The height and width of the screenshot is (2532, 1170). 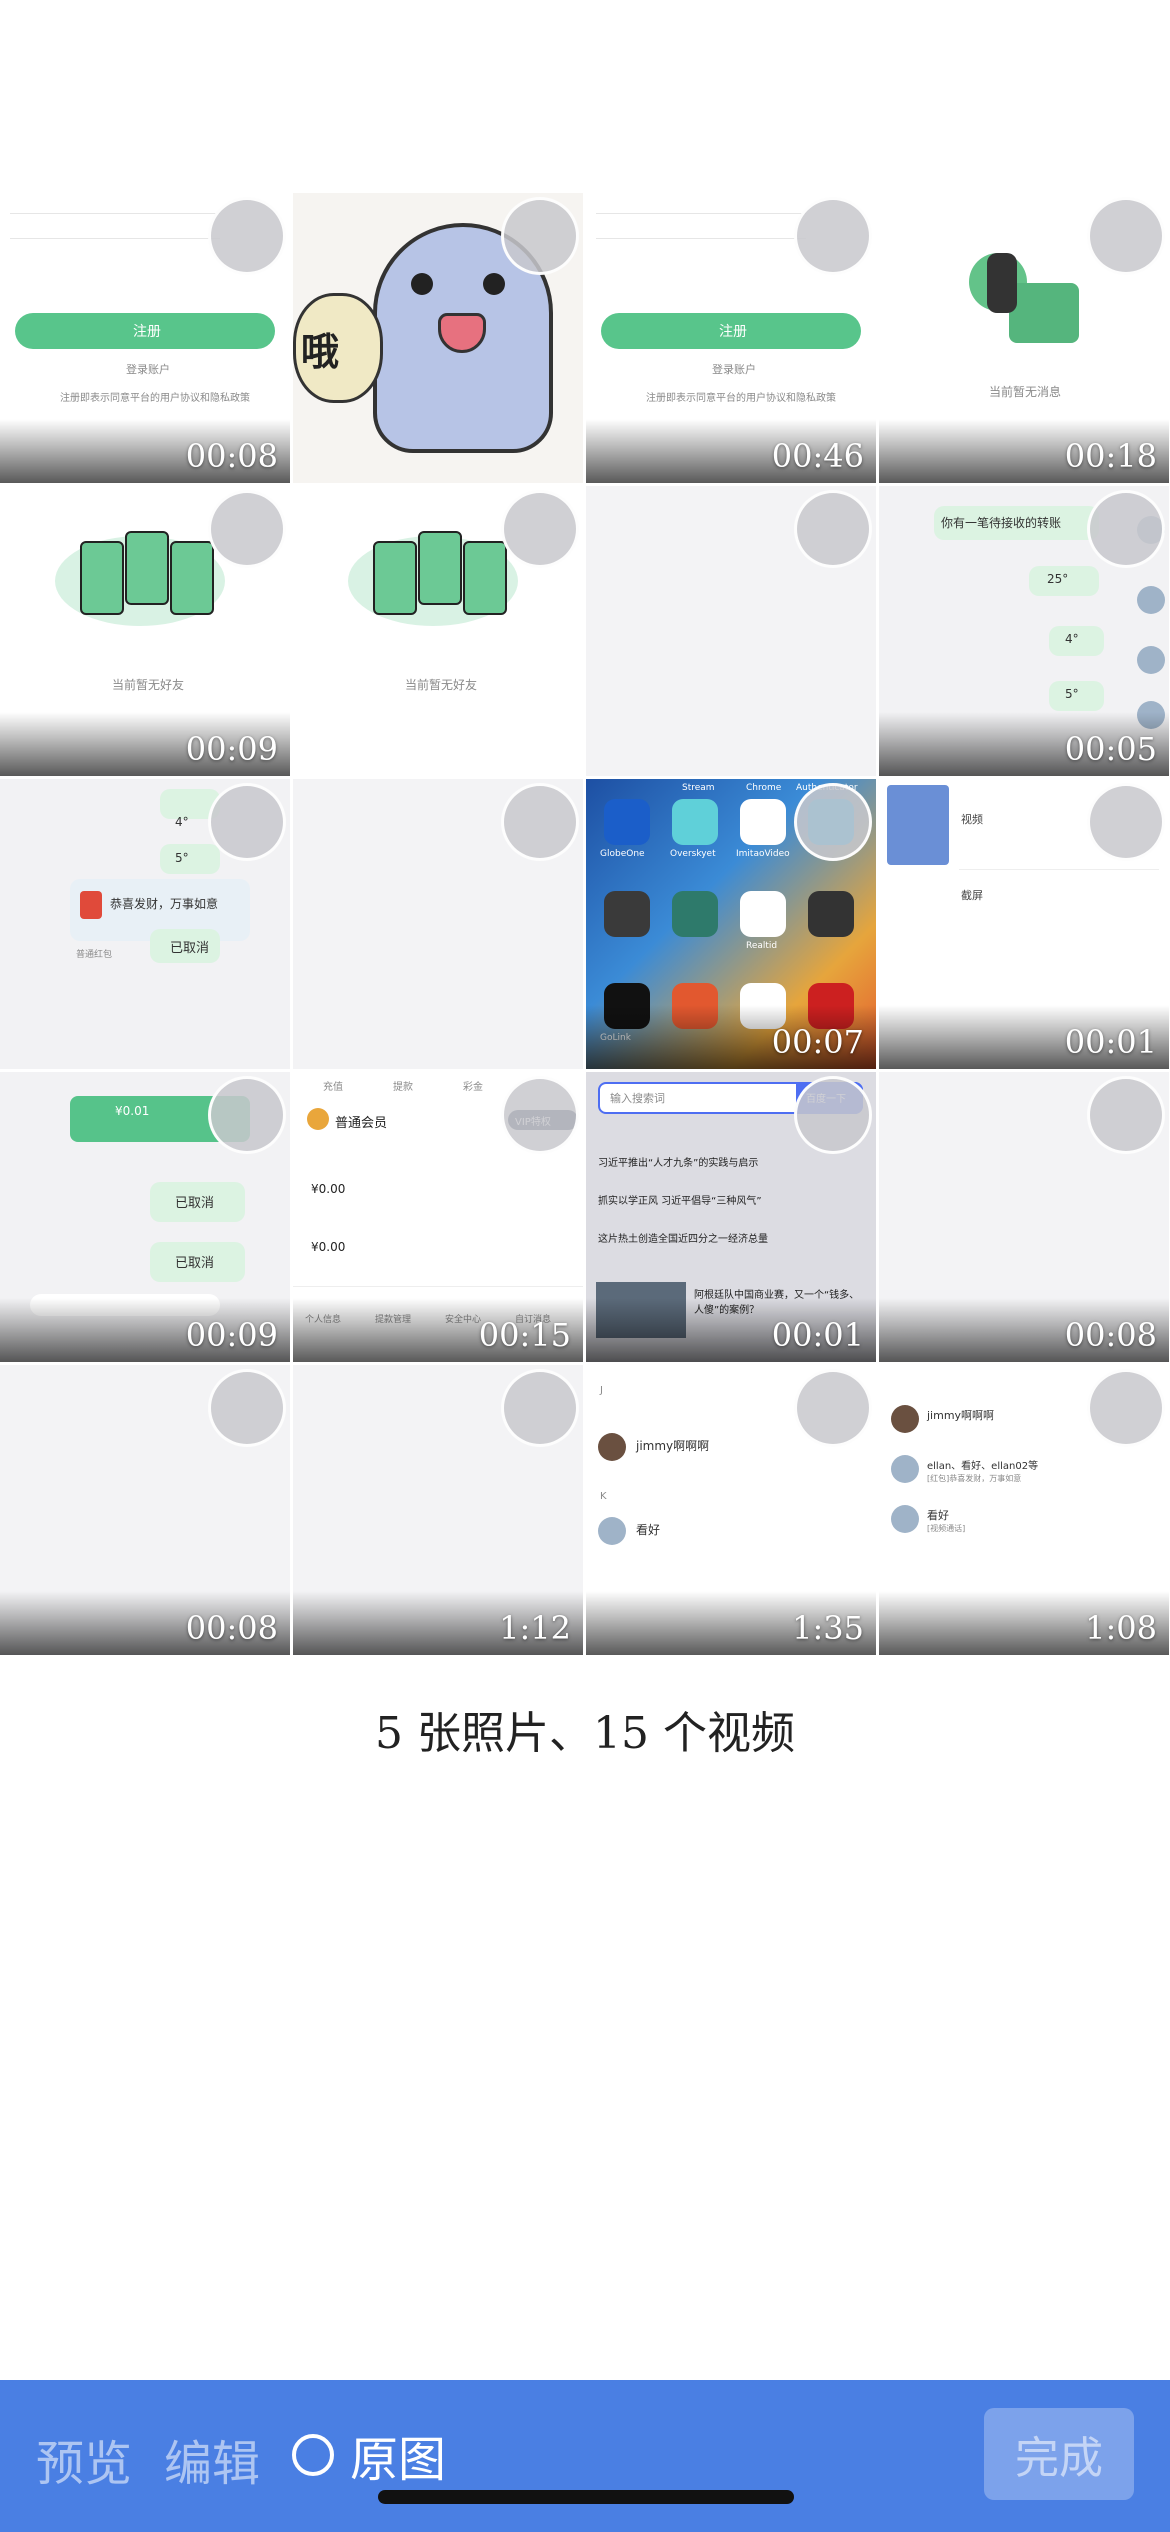 What do you see at coordinates (438, 338) in the screenshot?
I see `media-thumbnail: 哦` at bounding box center [438, 338].